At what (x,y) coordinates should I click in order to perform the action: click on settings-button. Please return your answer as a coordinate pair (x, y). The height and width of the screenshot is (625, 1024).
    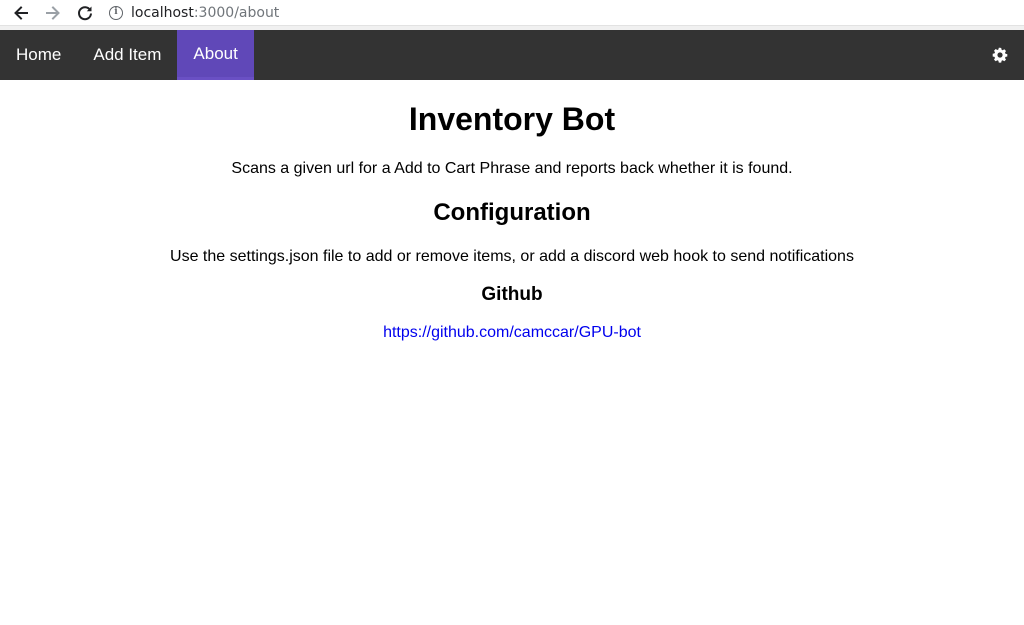
    Looking at the image, I should click on (1000, 55).